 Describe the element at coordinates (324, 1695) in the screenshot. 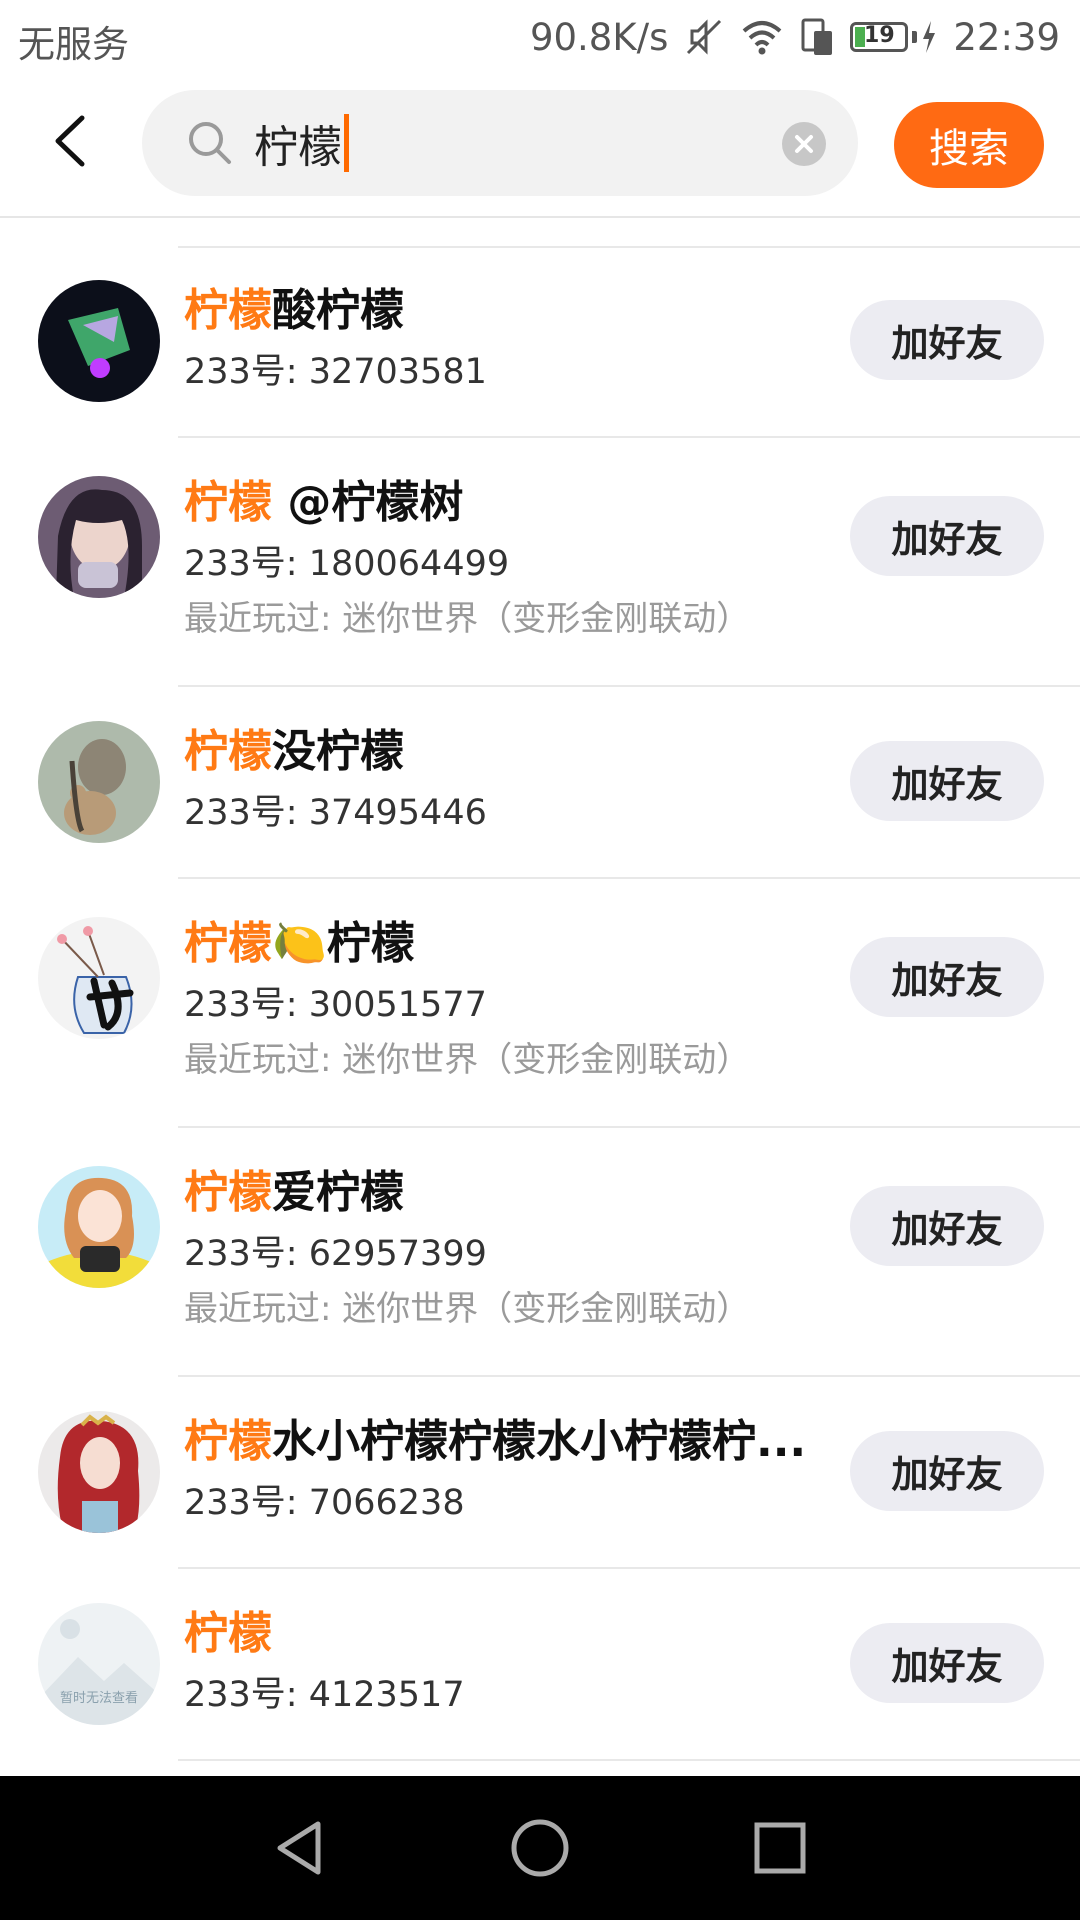

I see `user-id: 233号: 4123517` at that location.